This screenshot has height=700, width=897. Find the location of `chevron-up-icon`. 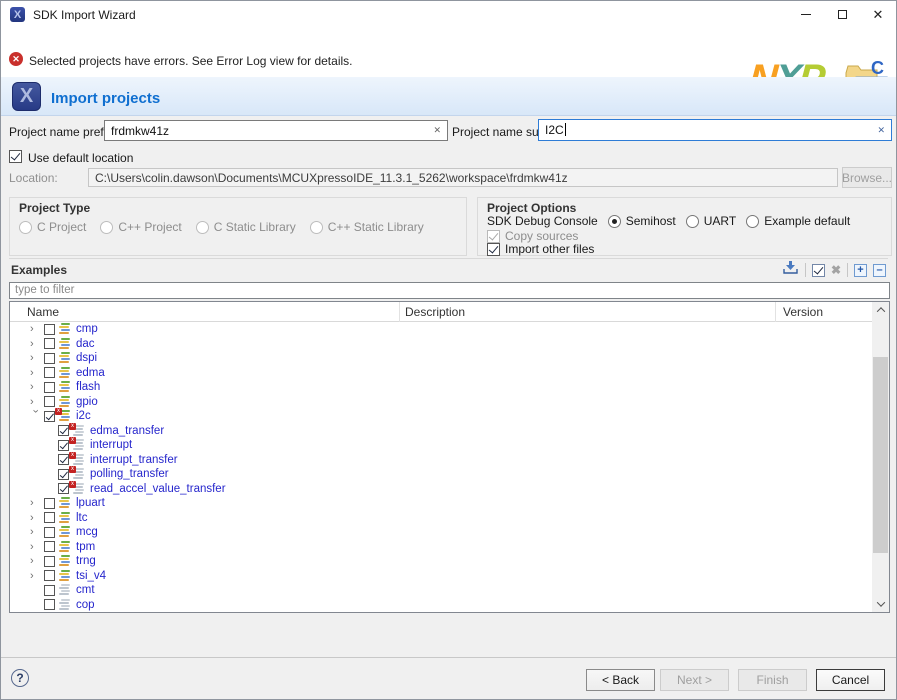

chevron-up-icon is located at coordinates (880, 311).